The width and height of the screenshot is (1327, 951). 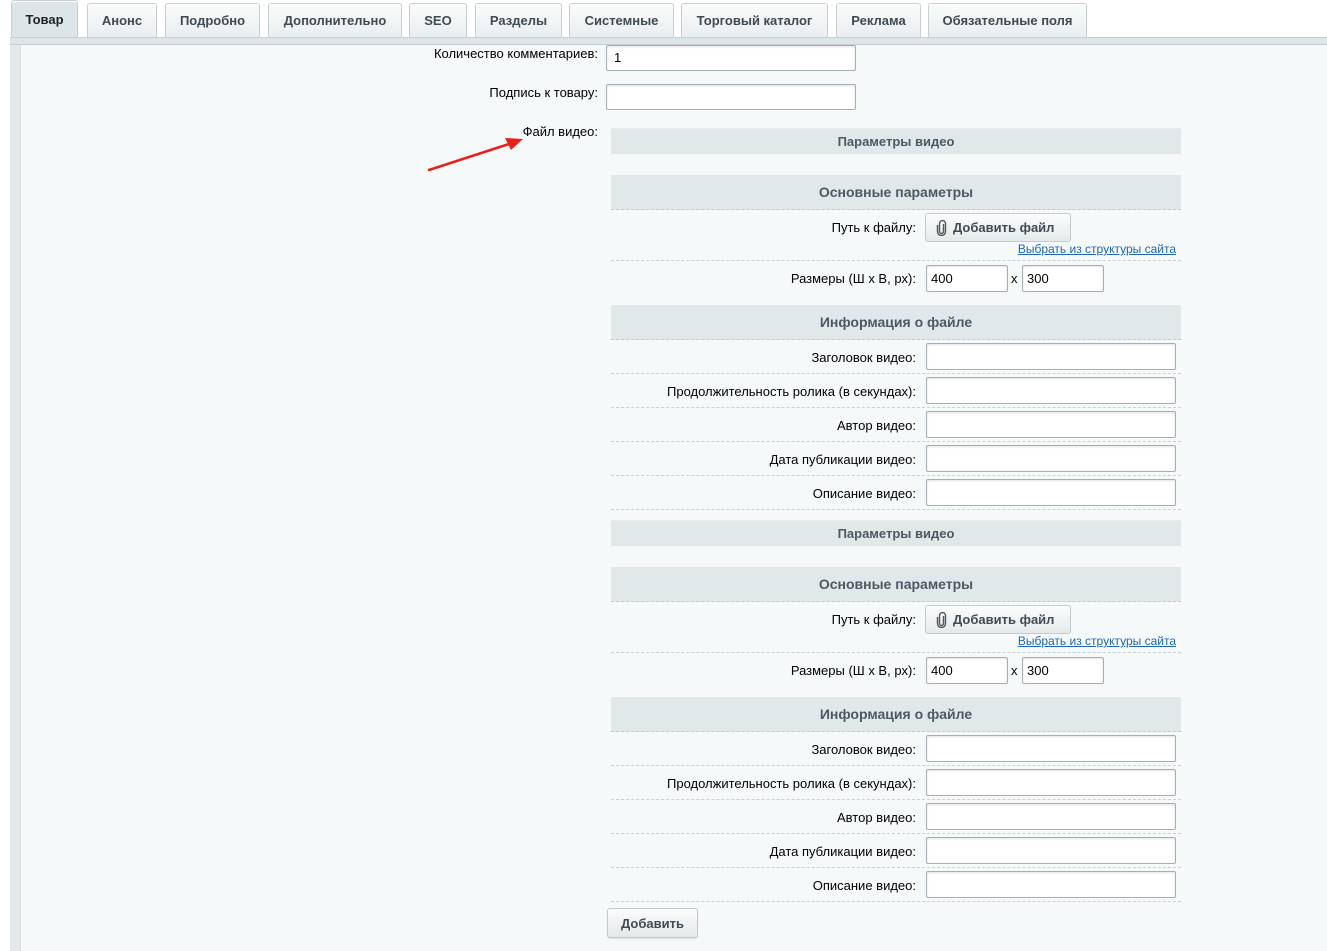 What do you see at coordinates (518, 20) in the screenshot?
I see `tab-sections: Разделы` at bounding box center [518, 20].